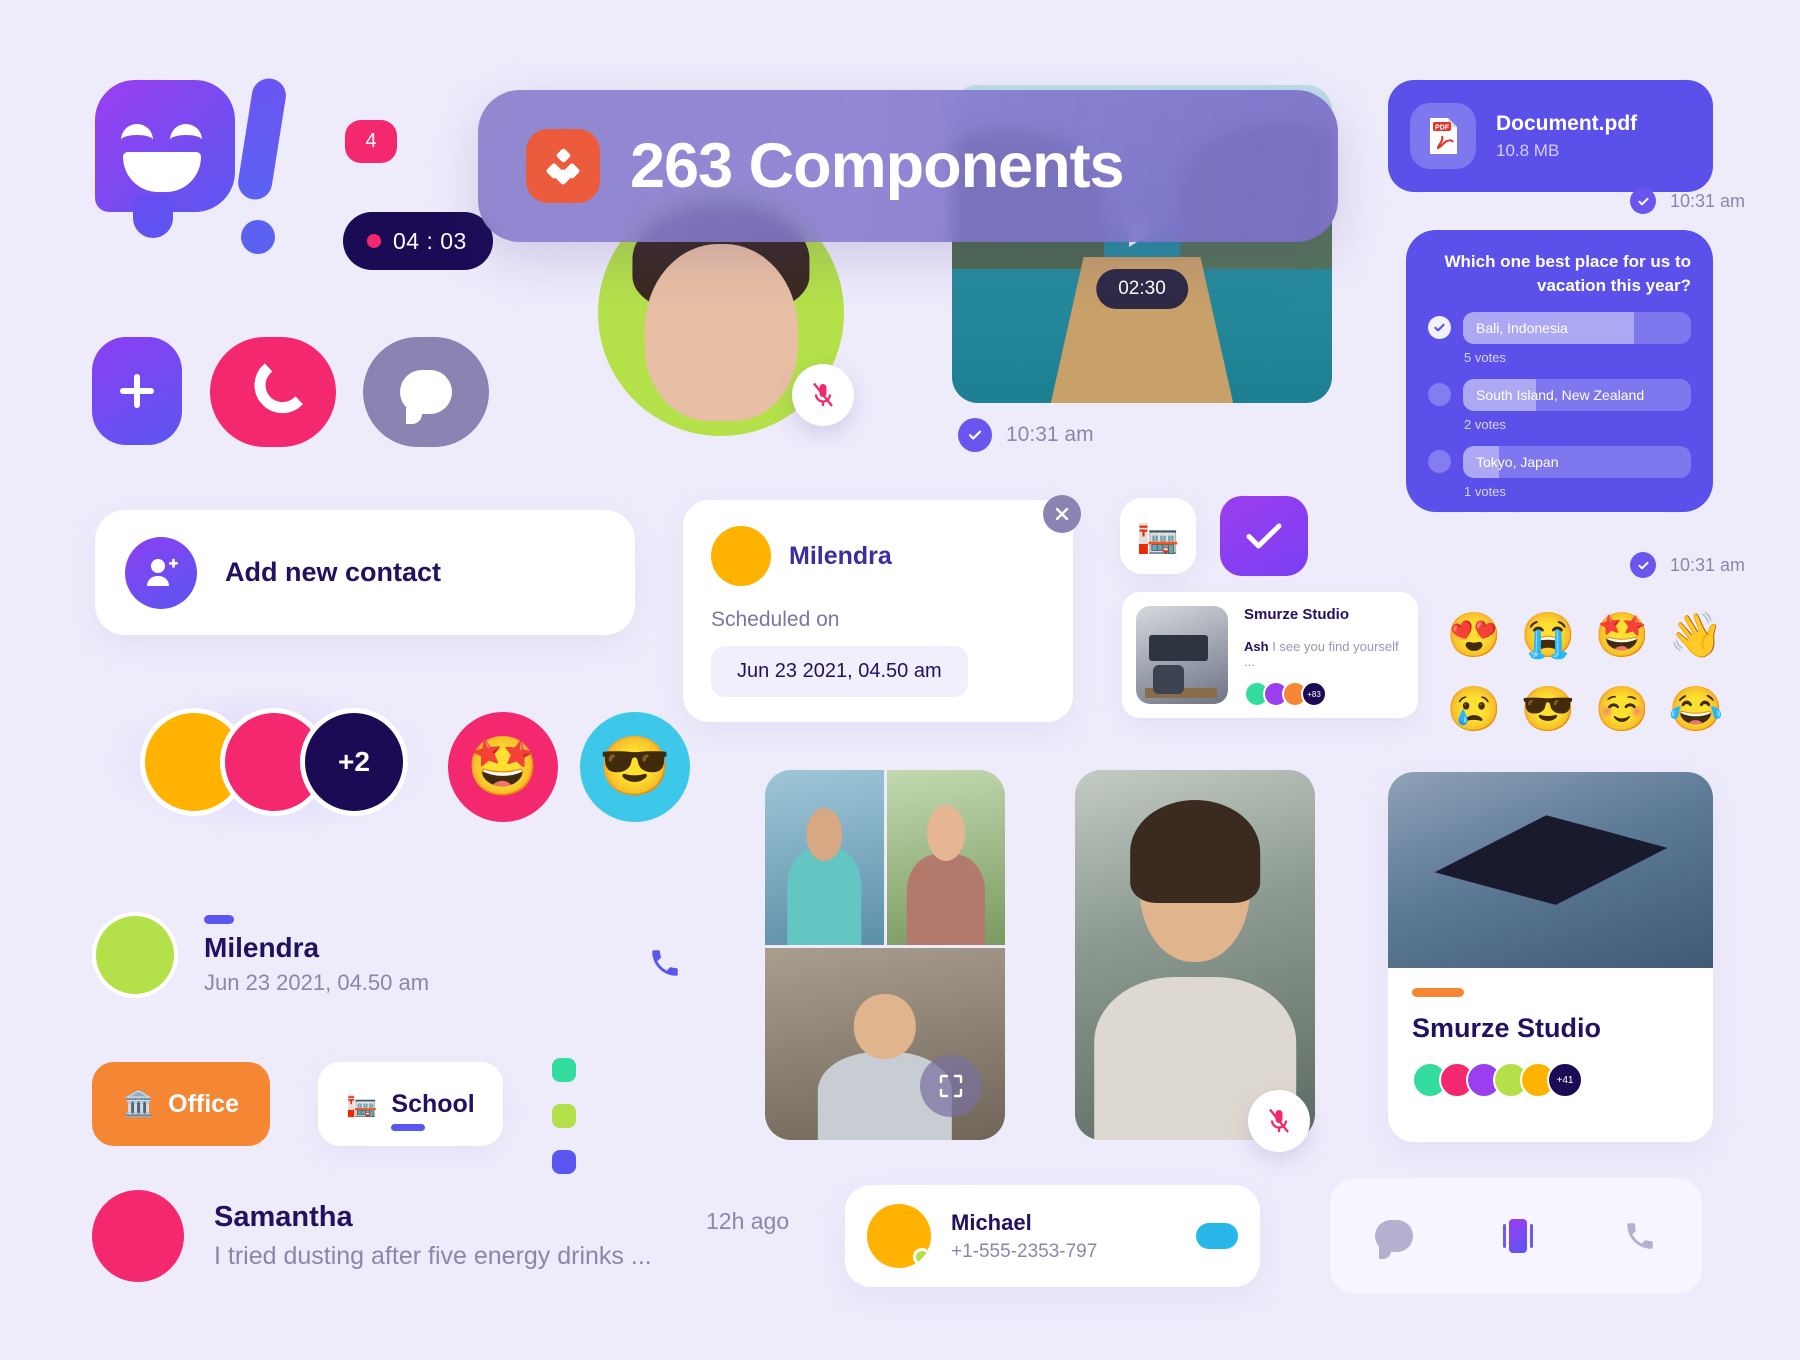  What do you see at coordinates (1522, 327) in the screenshot?
I see `poll-option-label: Bali, Indonesia` at bounding box center [1522, 327].